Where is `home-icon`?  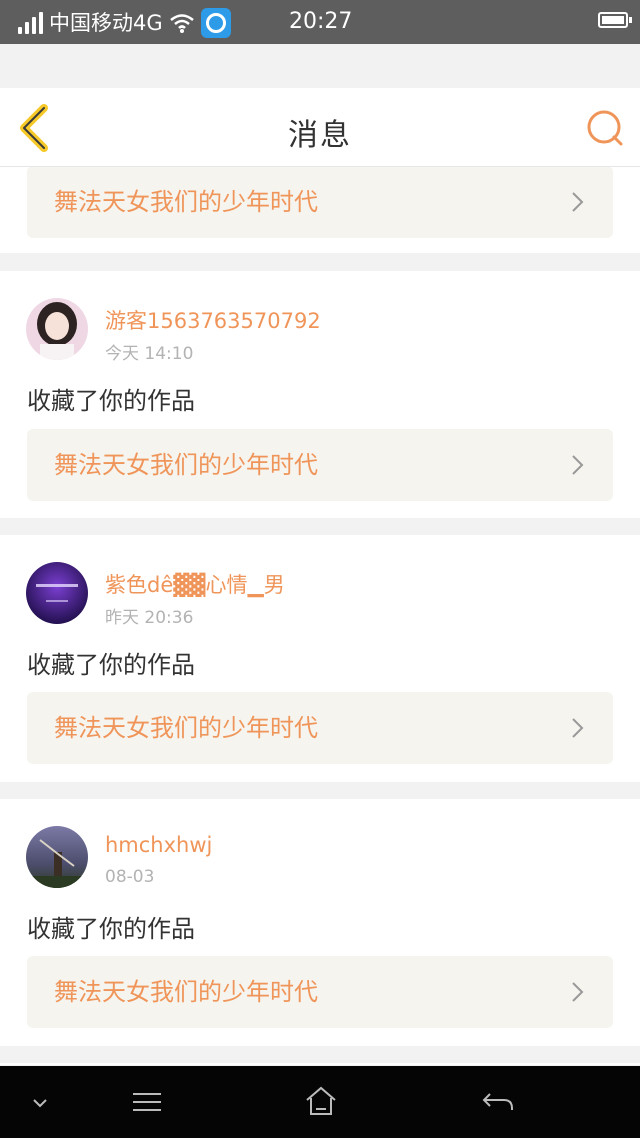 home-icon is located at coordinates (321, 1102).